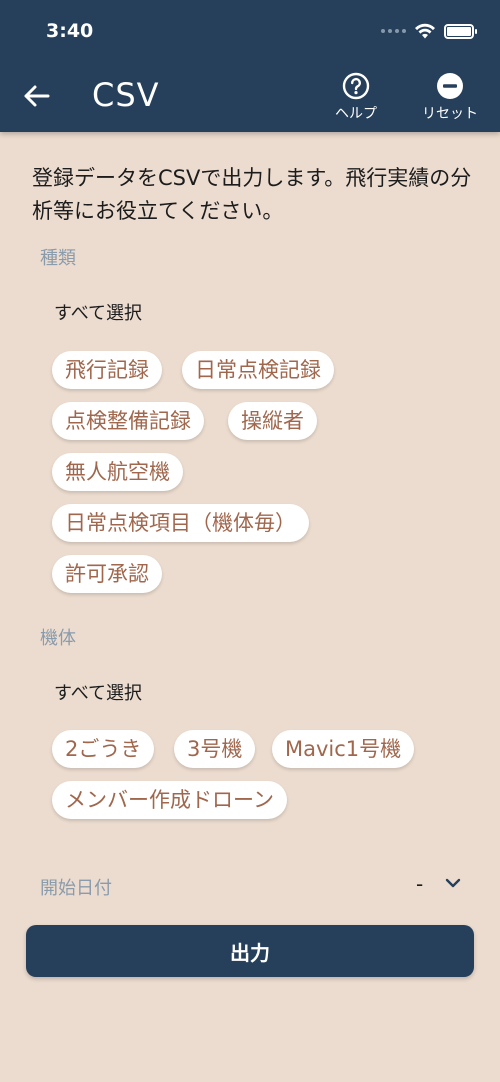  I want to click on type-section-label: 種類, so click(58, 258).